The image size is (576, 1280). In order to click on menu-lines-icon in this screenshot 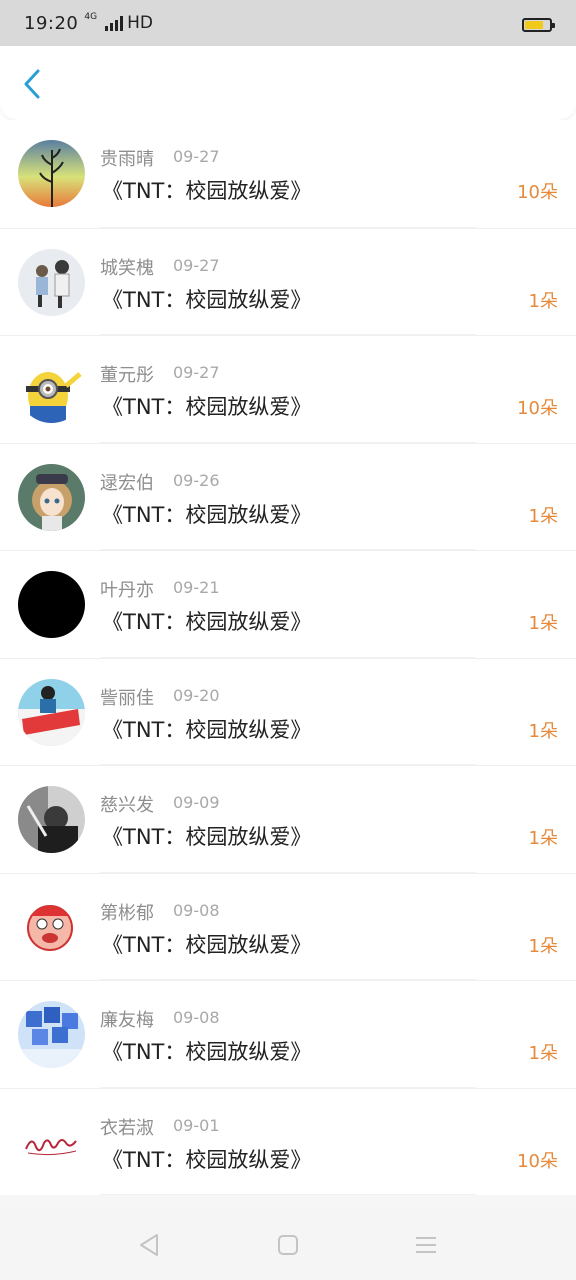, I will do `click(426, 1245)`.